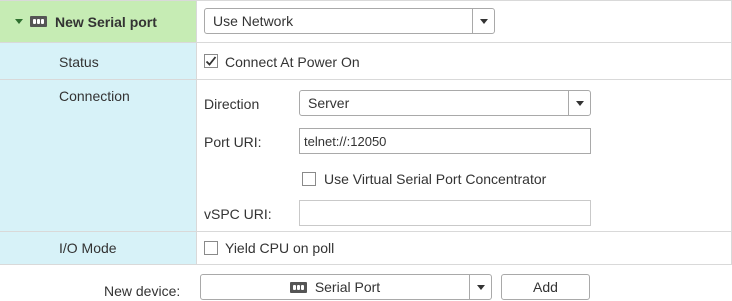 Image resolution: width=732 pixels, height=301 pixels. I want to click on new-device-select: Serial Port, so click(346, 287).